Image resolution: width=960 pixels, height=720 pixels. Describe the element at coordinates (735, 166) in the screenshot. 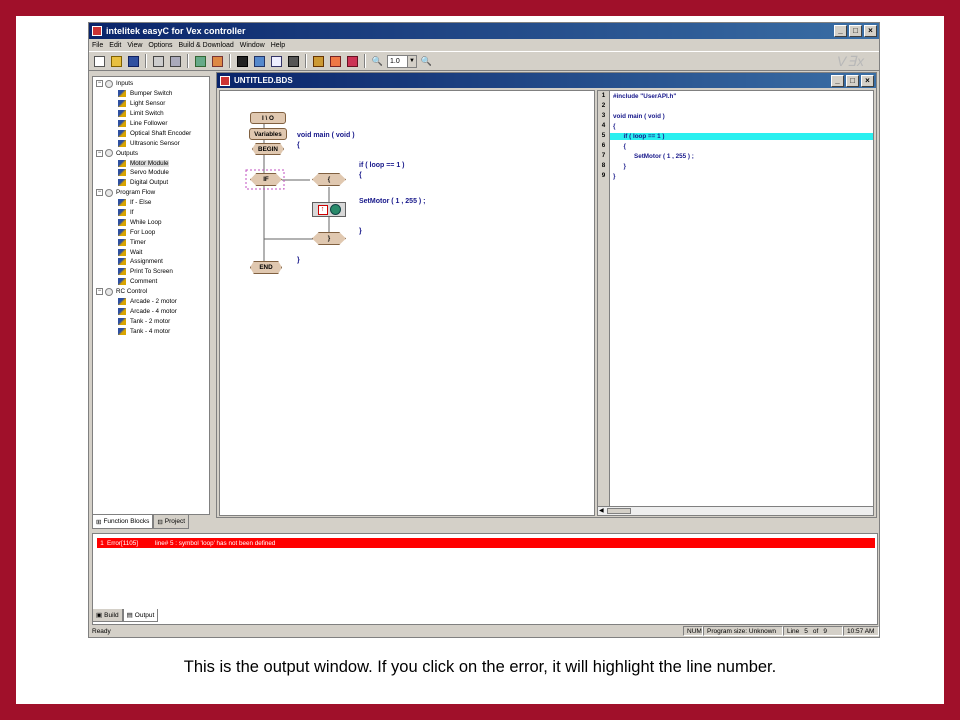

I see `code-line: 8 }` at that location.